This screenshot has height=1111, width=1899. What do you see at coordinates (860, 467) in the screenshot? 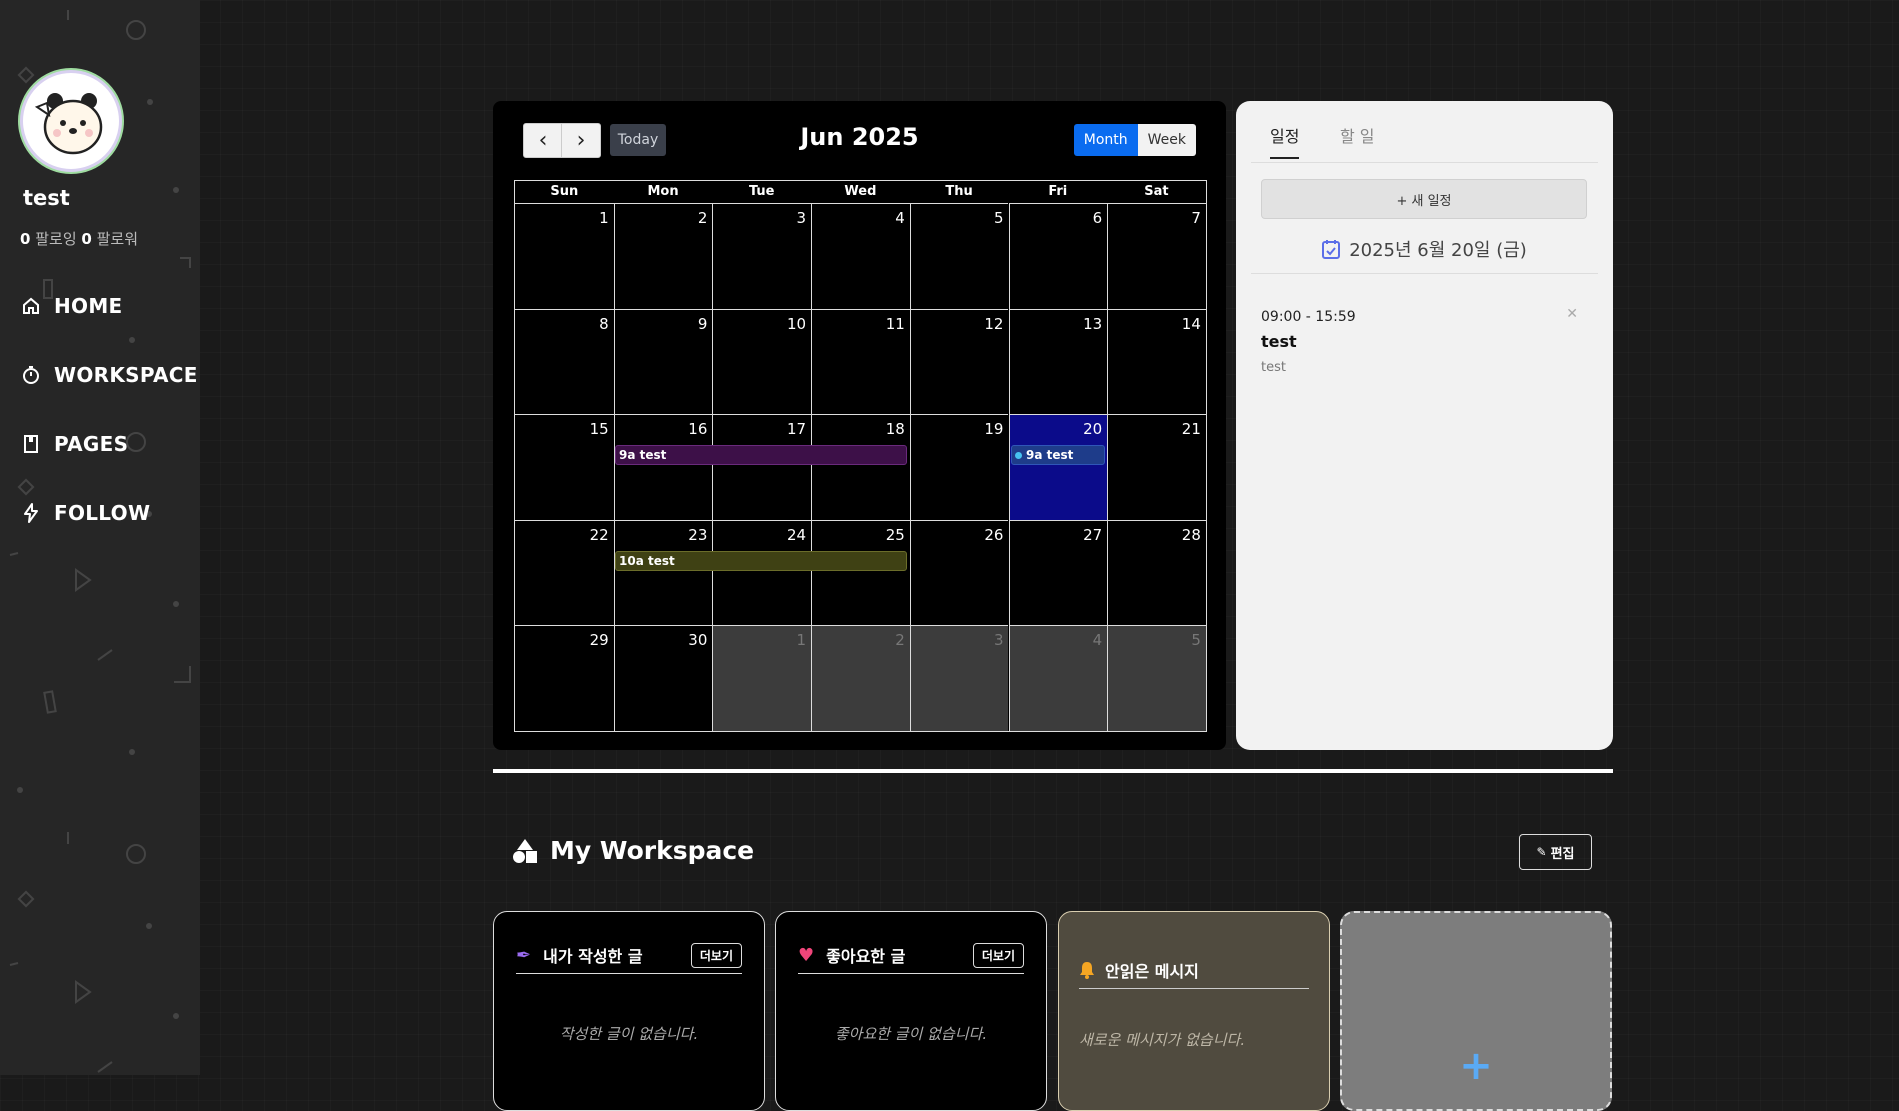
I see `calendar-day-cell: 18` at bounding box center [860, 467].